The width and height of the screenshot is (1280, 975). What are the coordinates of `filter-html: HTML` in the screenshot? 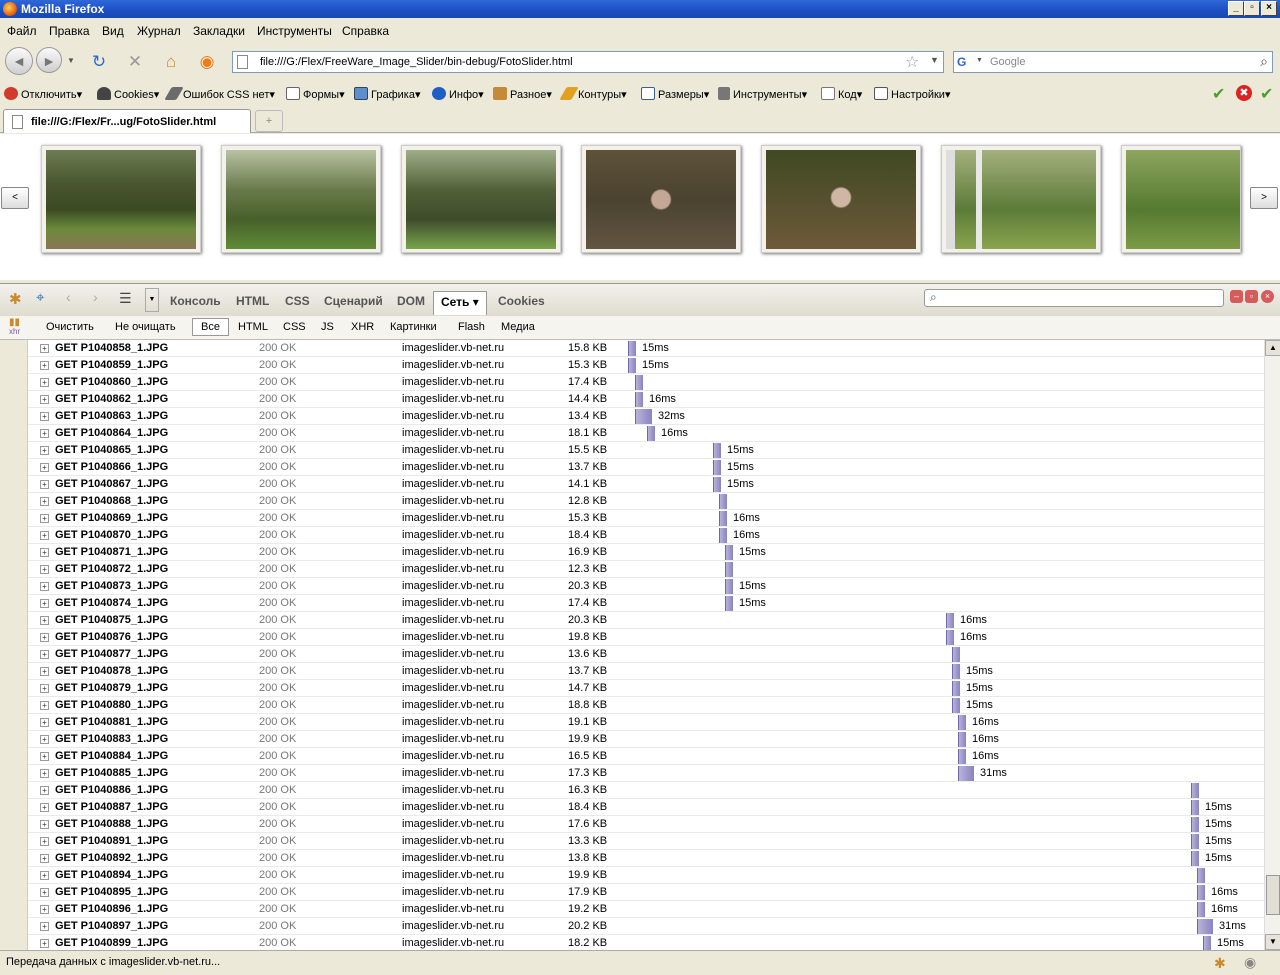 It's located at (253, 327).